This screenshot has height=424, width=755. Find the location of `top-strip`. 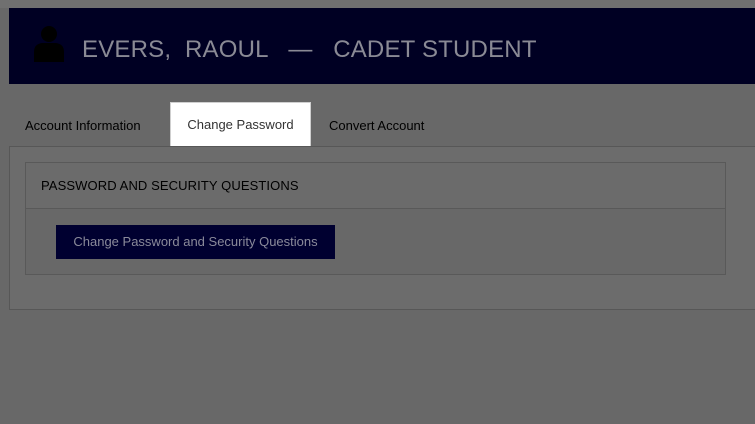

top-strip is located at coordinates (377, 4).